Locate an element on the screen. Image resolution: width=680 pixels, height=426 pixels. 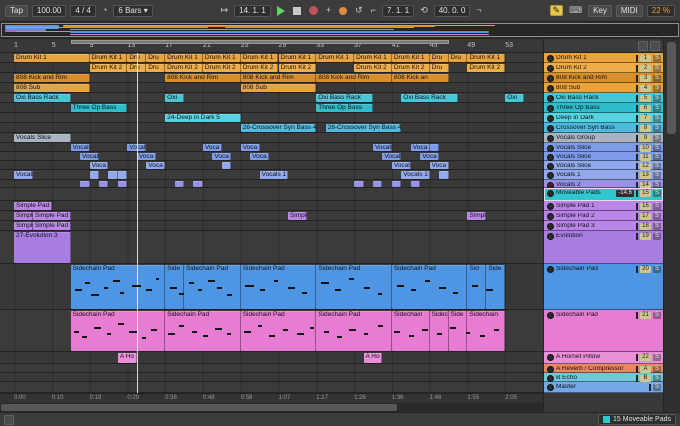
track-activator-button: 11 is located at coordinates (645, 157).